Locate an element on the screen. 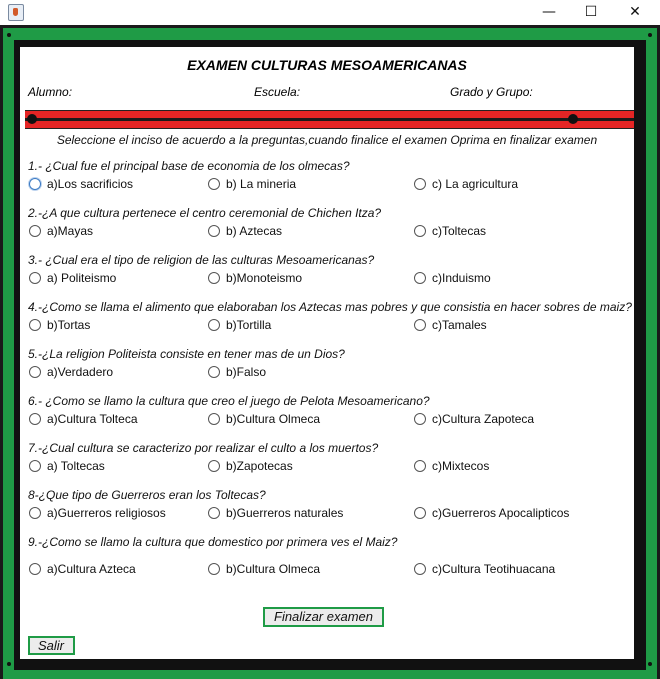 This screenshot has height=679, width=660. option-2b: b) Aztecas is located at coordinates (245, 231).